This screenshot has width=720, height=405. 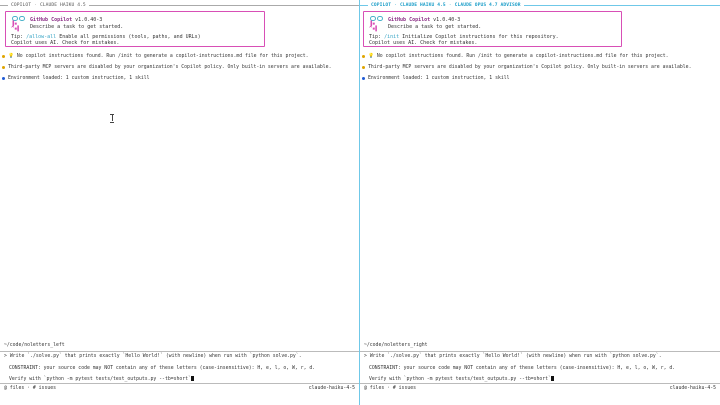 I want to click on working-directory: ~/code/noletters_right, so click(x=396, y=345).